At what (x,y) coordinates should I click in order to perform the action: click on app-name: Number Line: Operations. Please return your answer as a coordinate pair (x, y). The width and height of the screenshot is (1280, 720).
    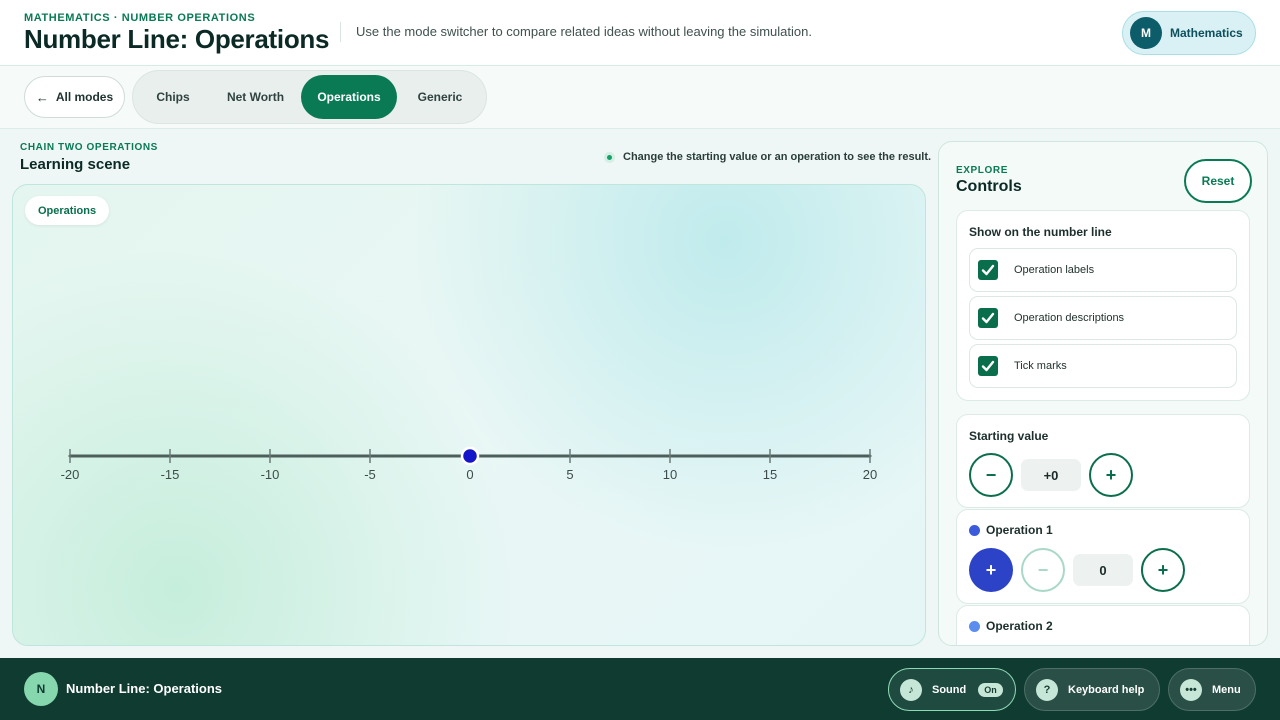
    Looking at the image, I should click on (144, 688).